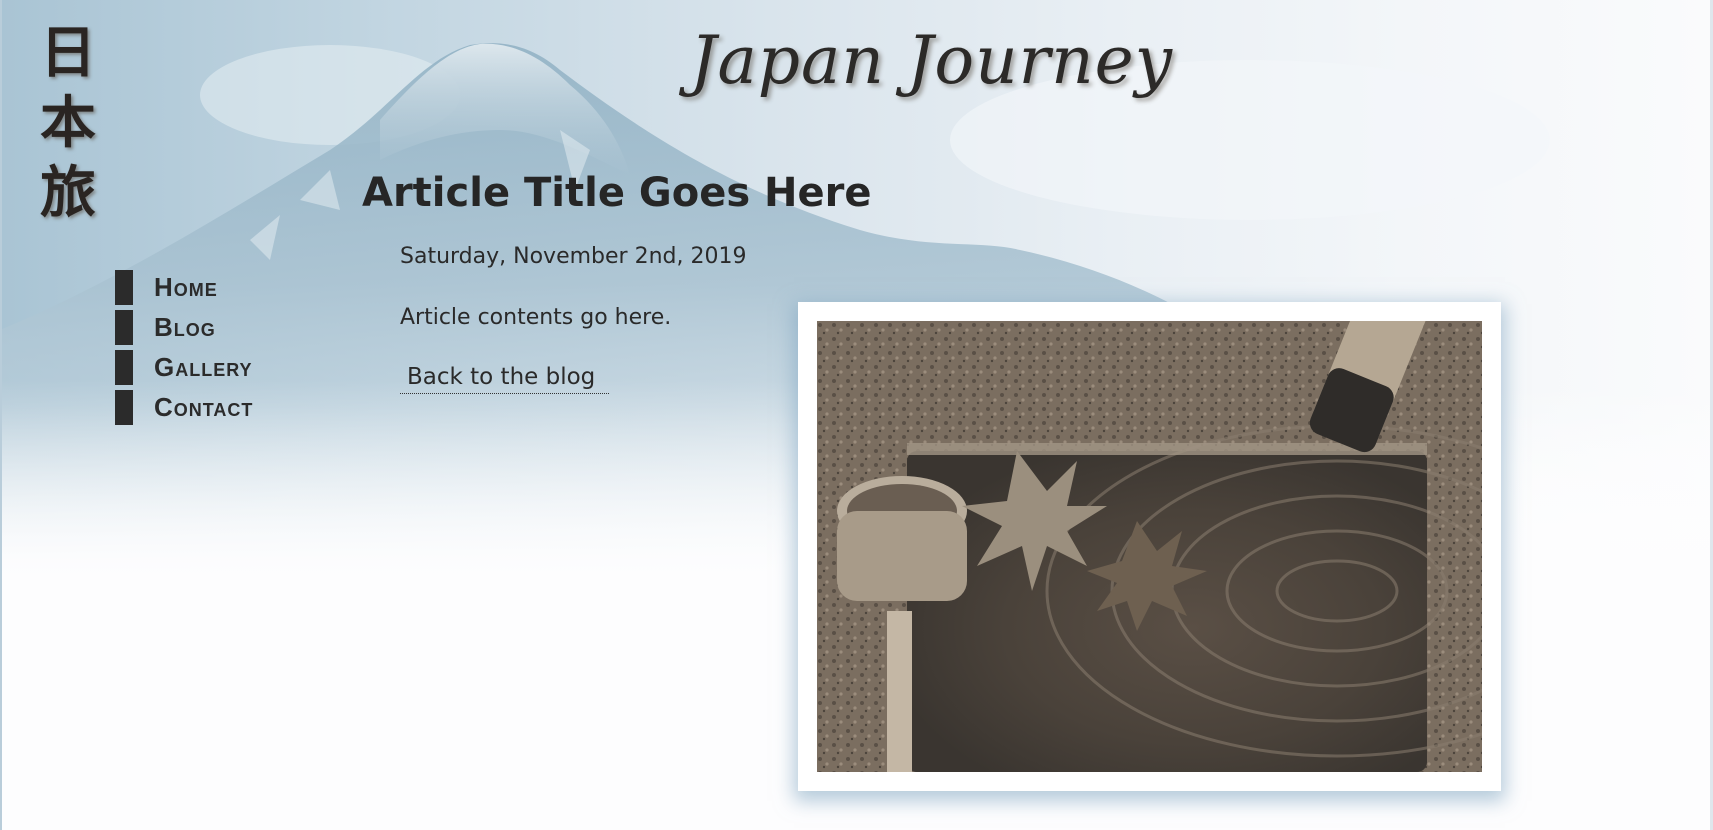 This screenshot has height=830, width=1713. I want to click on main-nav: Home Blog Gallery Contact, so click(184, 350).